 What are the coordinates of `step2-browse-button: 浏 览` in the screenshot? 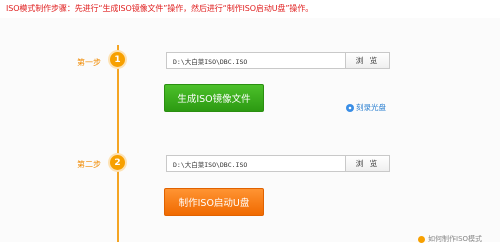 It's located at (367, 163).